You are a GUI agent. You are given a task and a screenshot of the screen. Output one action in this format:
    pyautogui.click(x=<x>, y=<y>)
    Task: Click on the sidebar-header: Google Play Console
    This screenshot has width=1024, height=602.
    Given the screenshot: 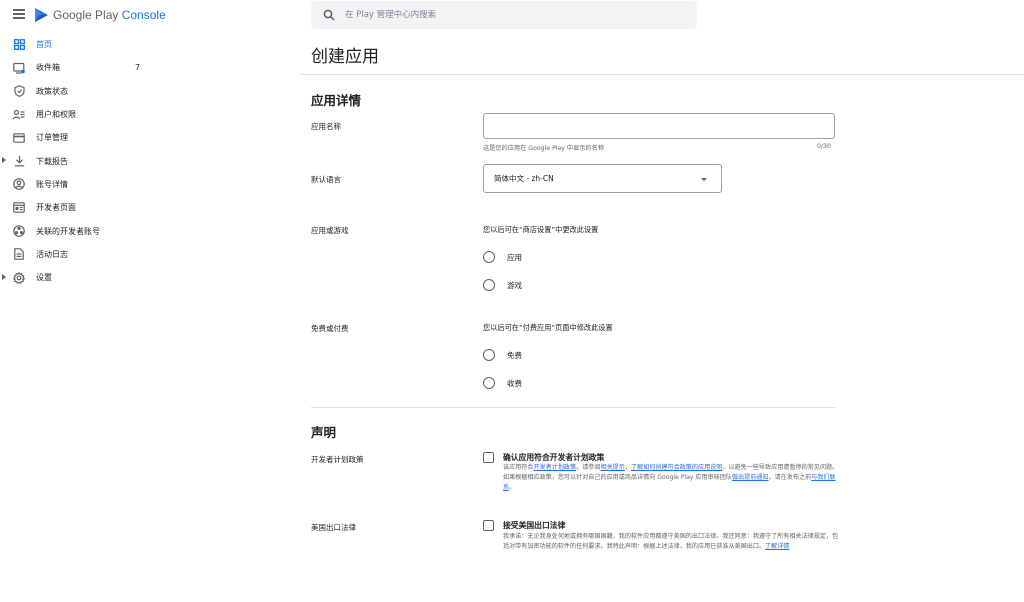 What is the action you would take?
    pyautogui.click(x=150, y=15)
    